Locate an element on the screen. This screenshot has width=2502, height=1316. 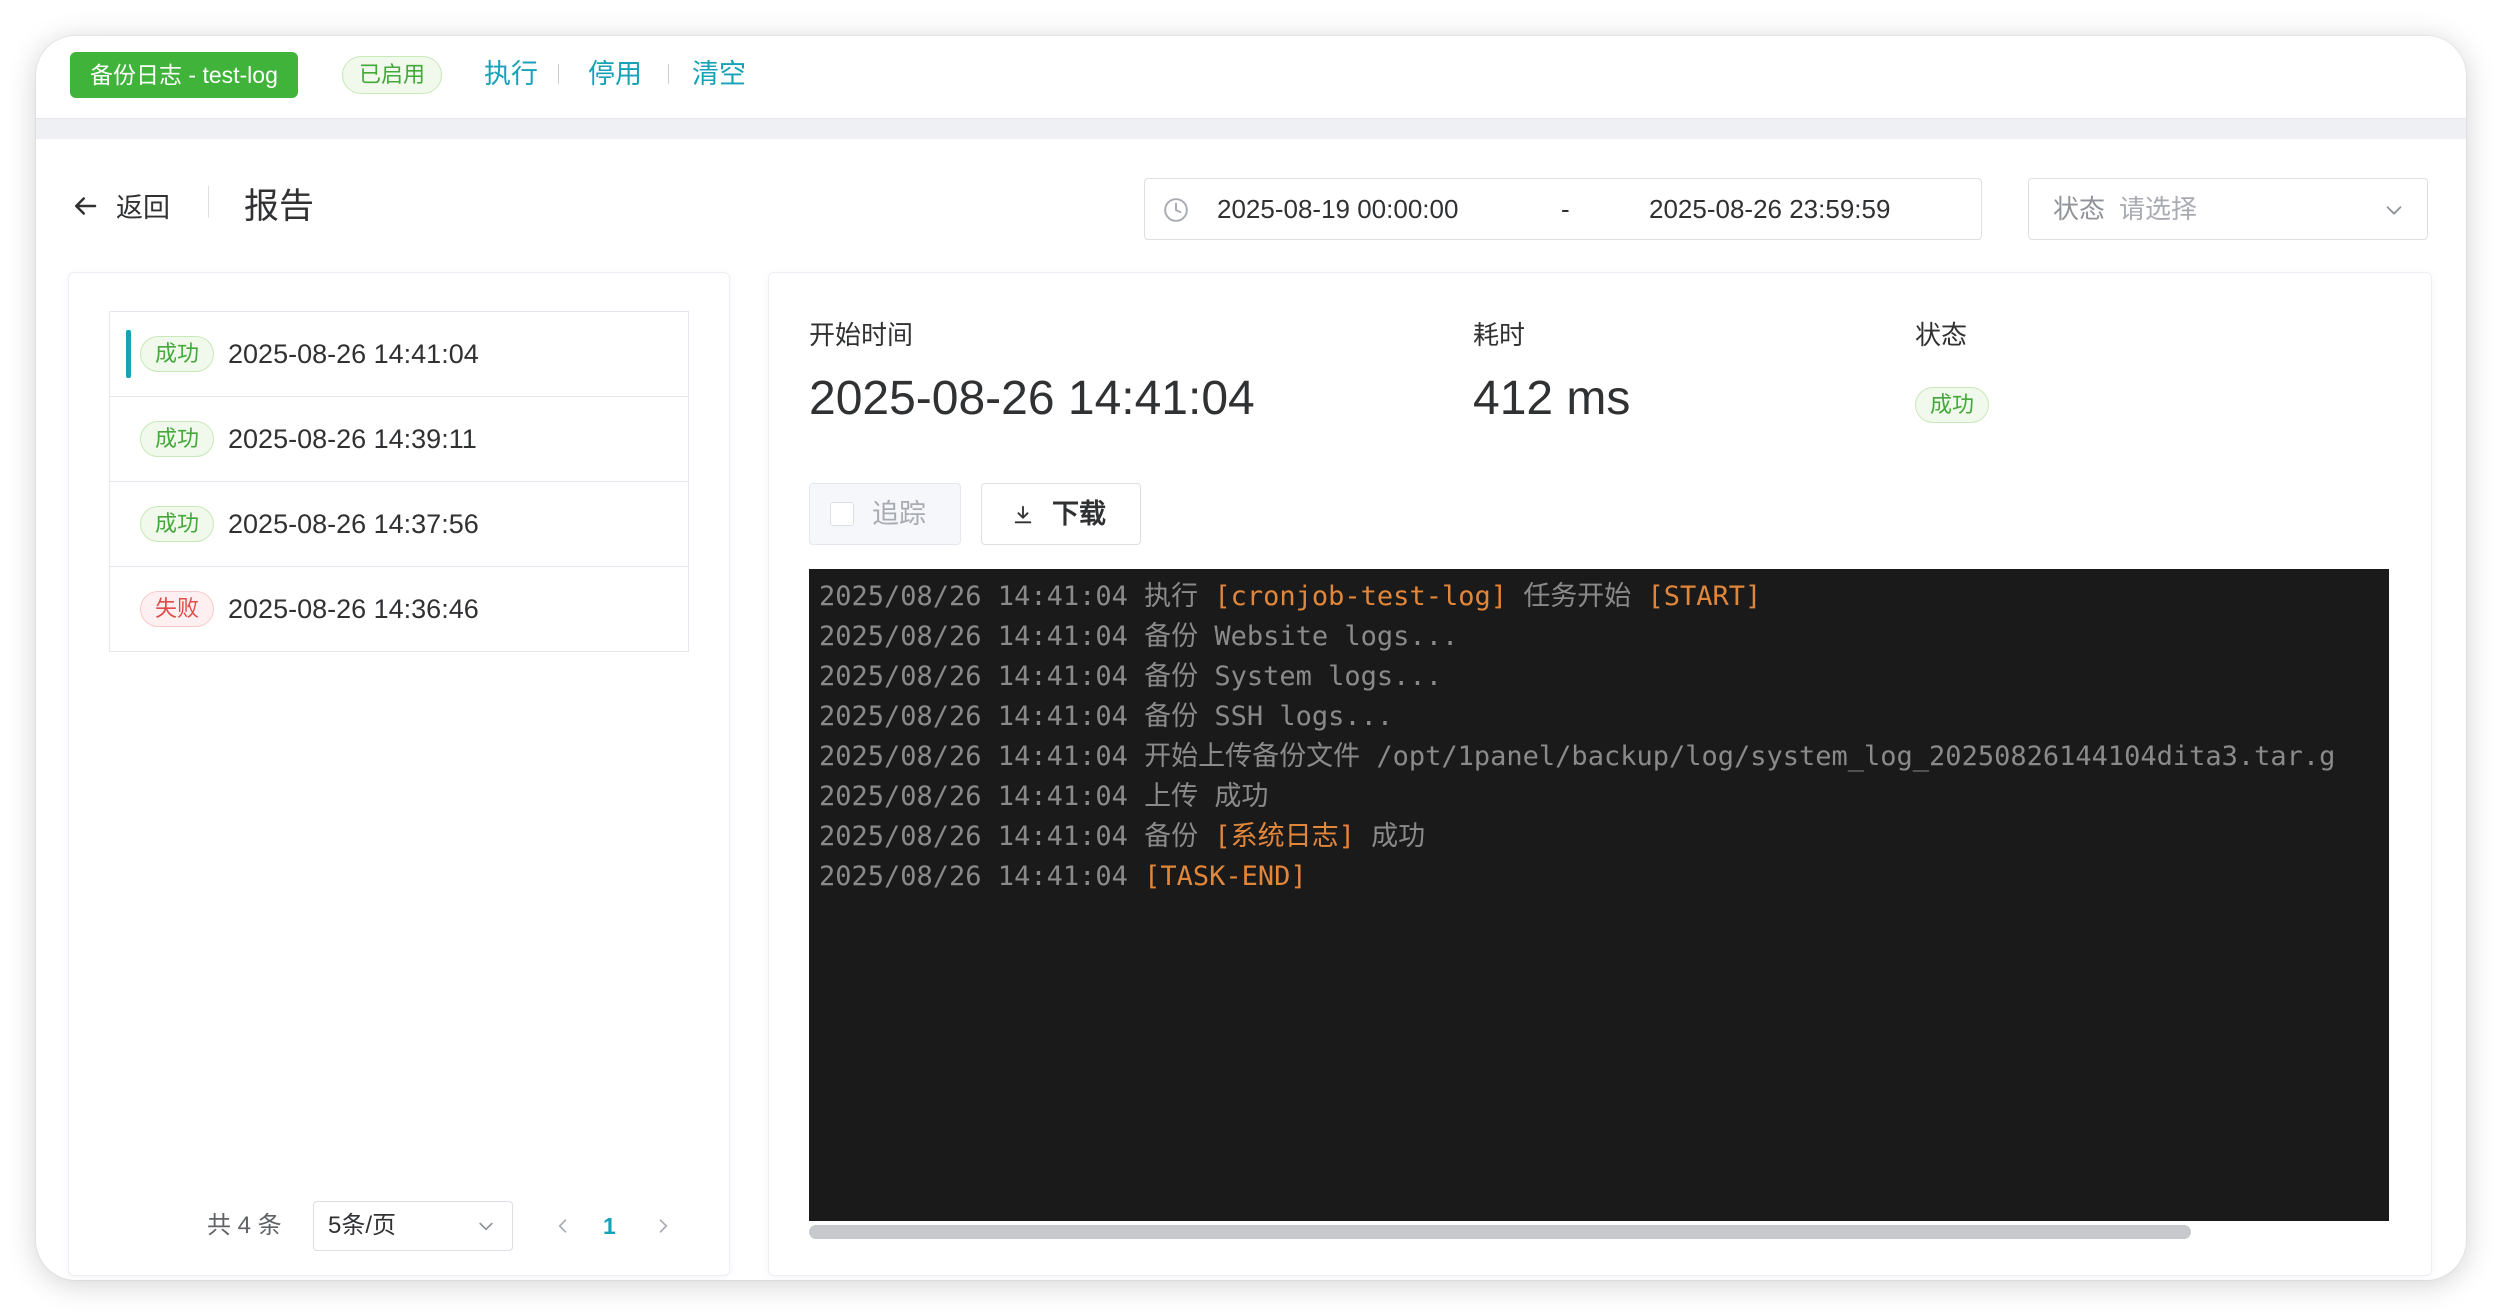
pagination: 共 4 条 5条/页 1 is located at coordinates (399, 1226).